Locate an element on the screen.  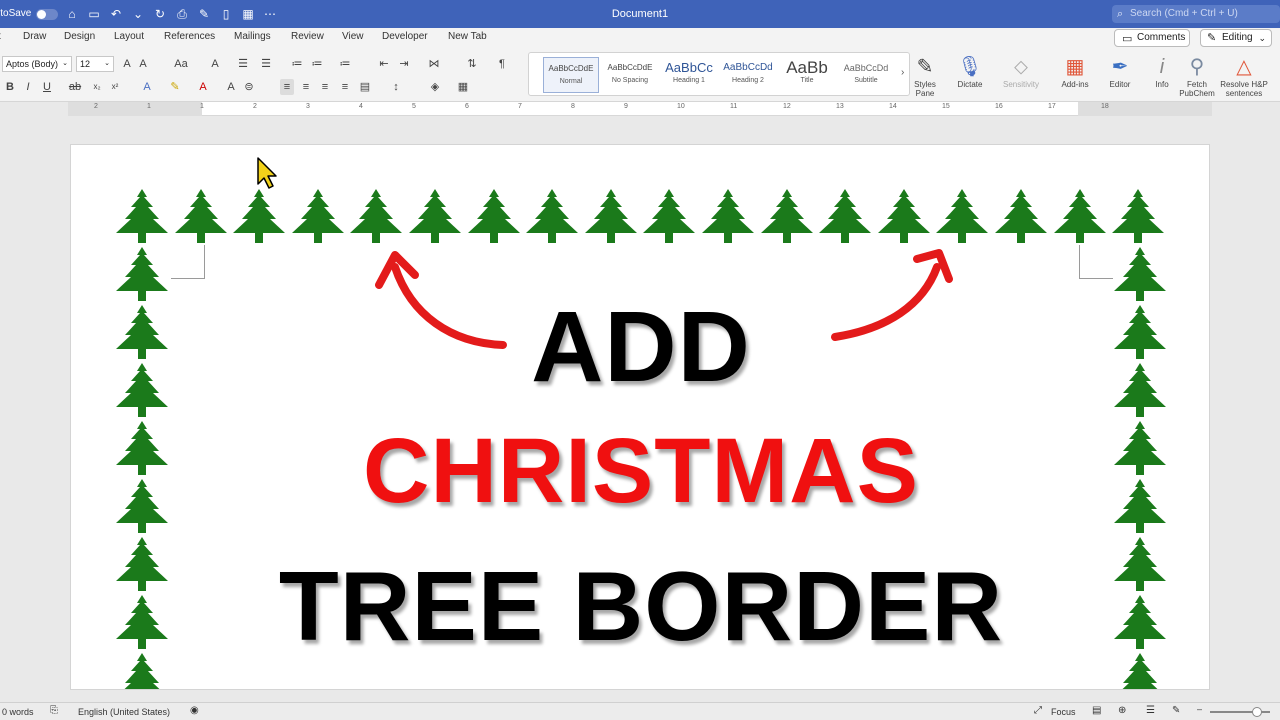
italic-icon: I is located at coordinates (28, 87).